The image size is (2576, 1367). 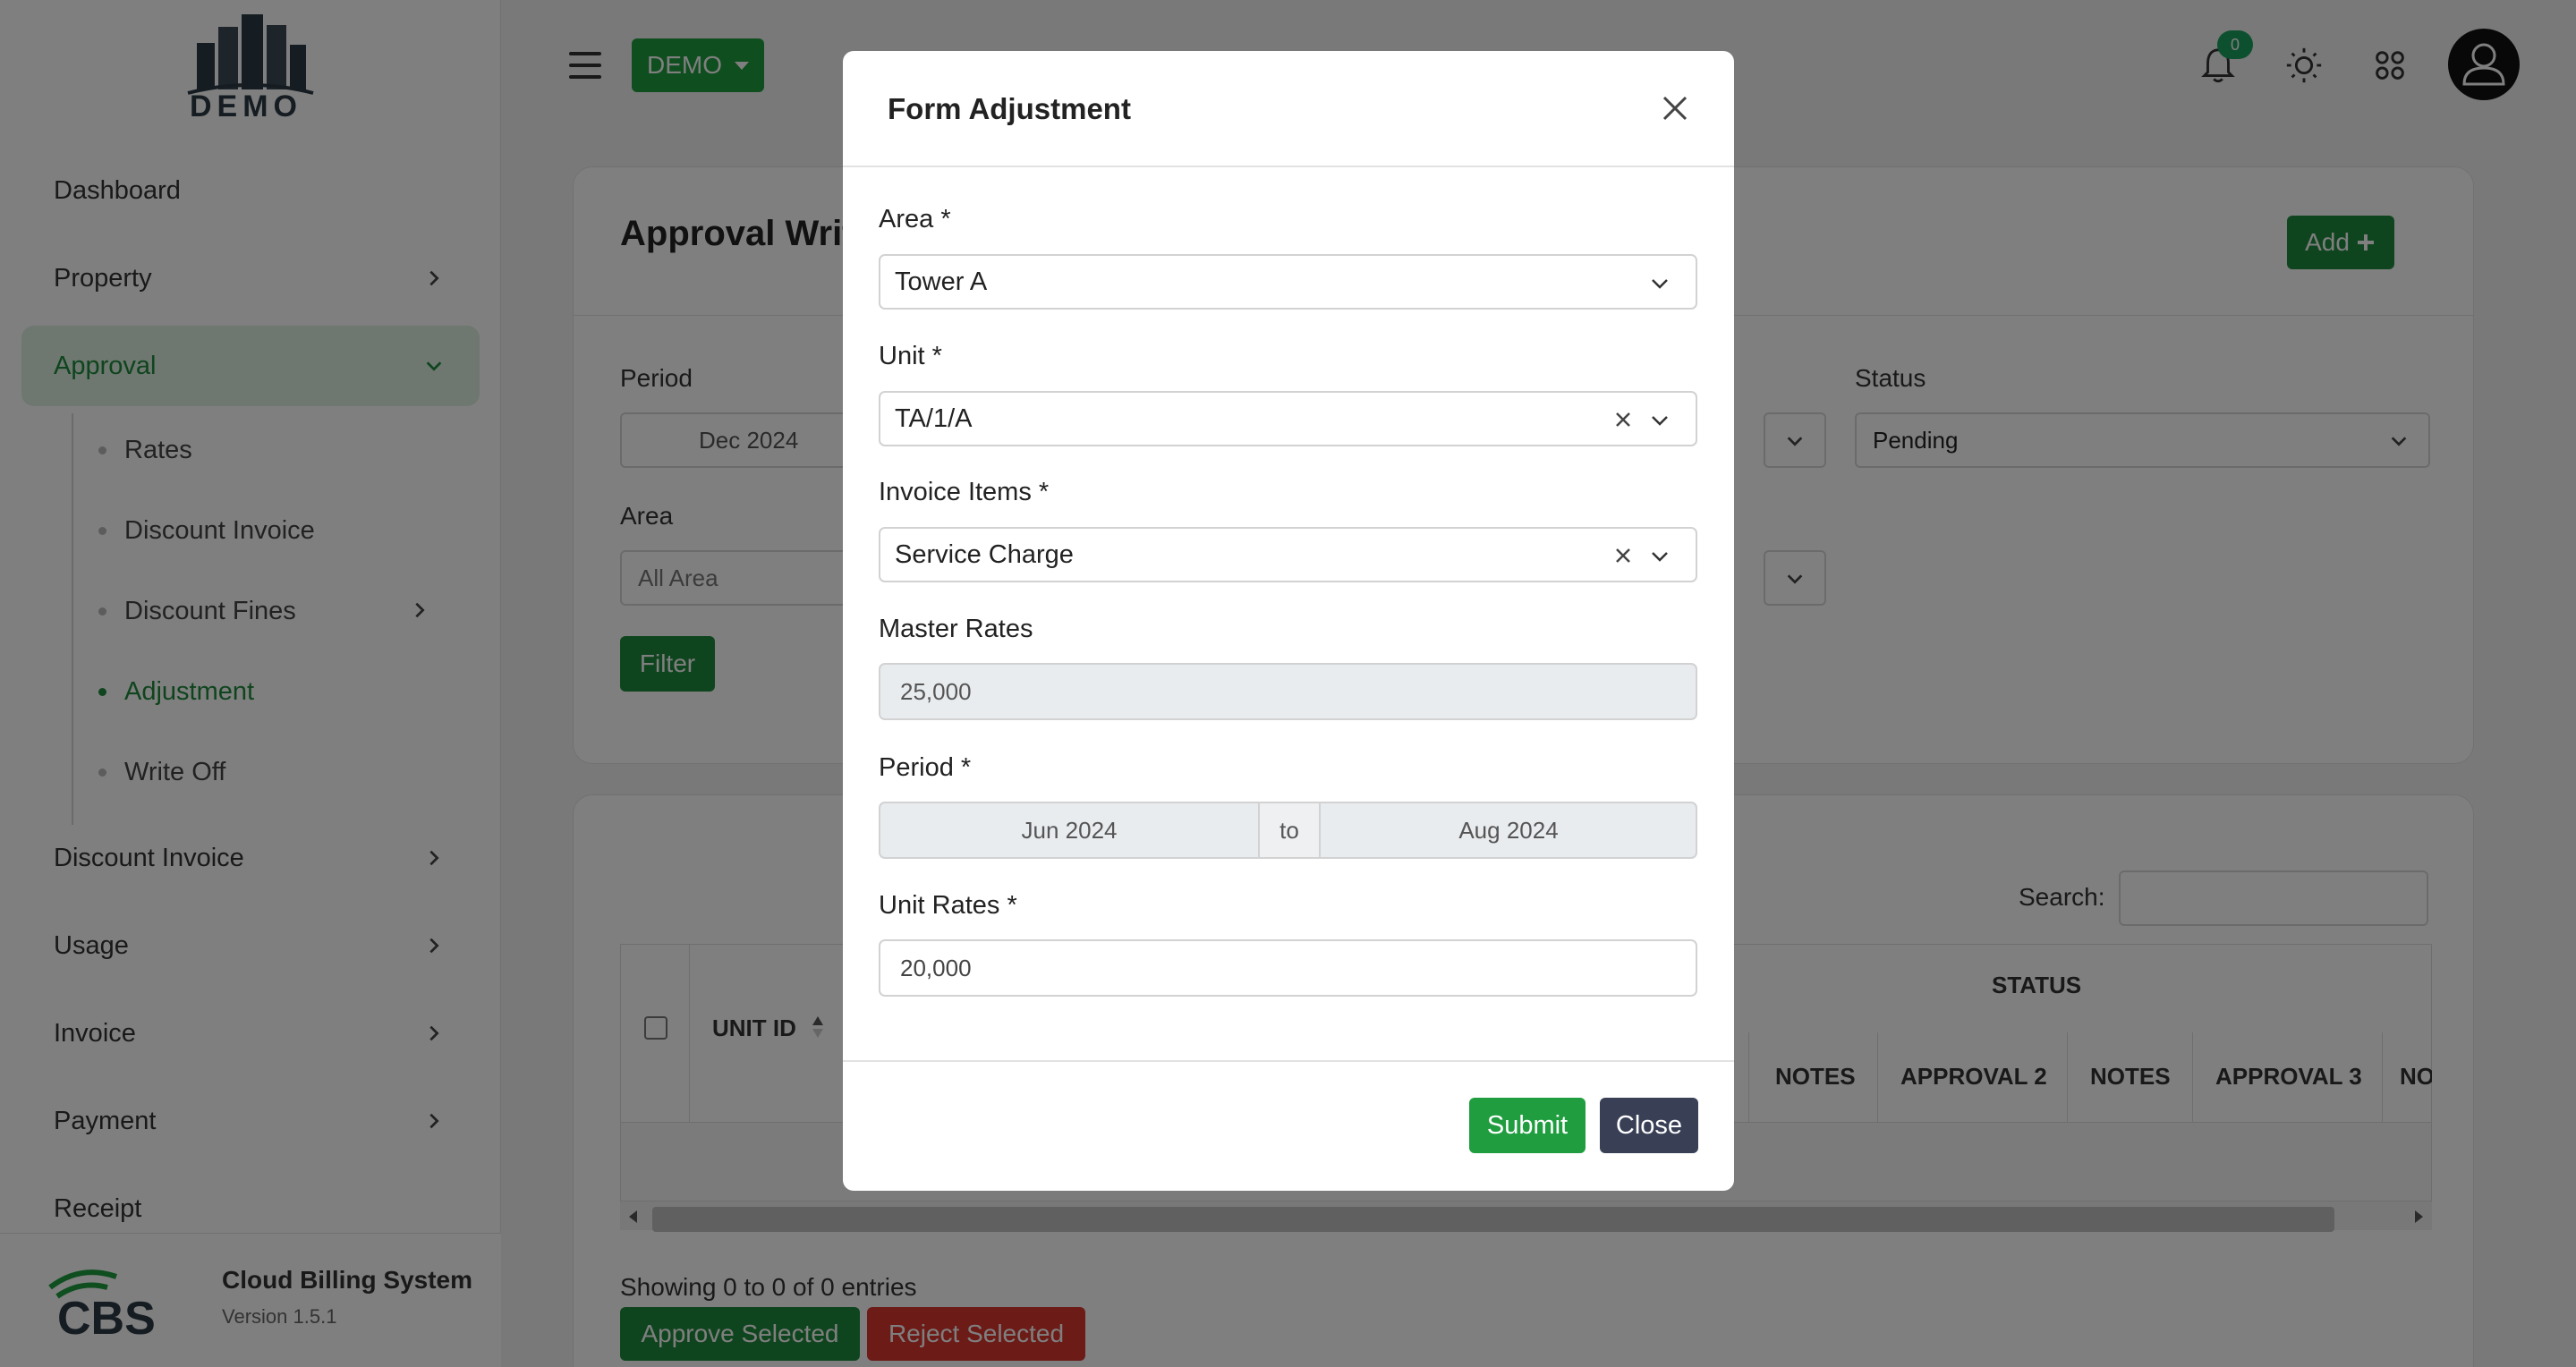 What do you see at coordinates (1649, 1125) in the screenshot?
I see `close-button: Close` at bounding box center [1649, 1125].